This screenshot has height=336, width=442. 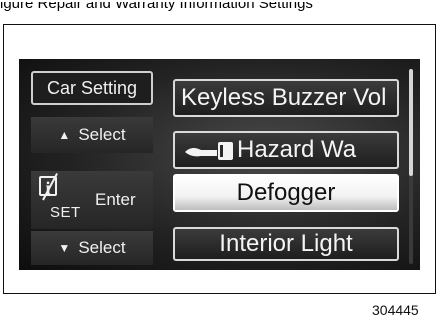 What do you see at coordinates (395, 310) in the screenshot?
I see `figure-number: 304445` at bounding box center [395, 310].